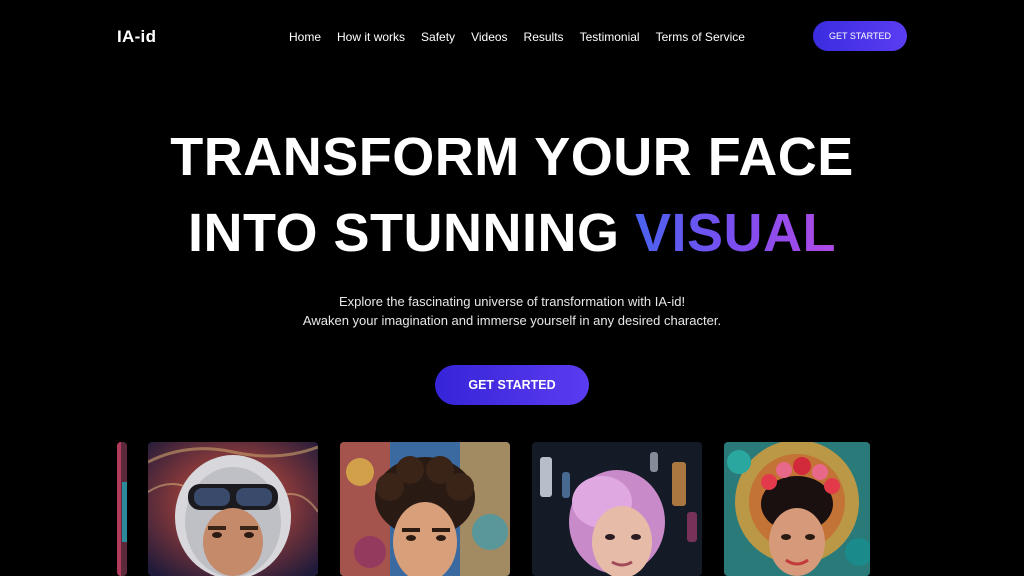 The width and height of the screenshot is (1024, 576). Describe the element at coordinates (512, 157) in the screenshot. I see `hero-title-line1: TRANSFORM YOUR FACE` at that location.